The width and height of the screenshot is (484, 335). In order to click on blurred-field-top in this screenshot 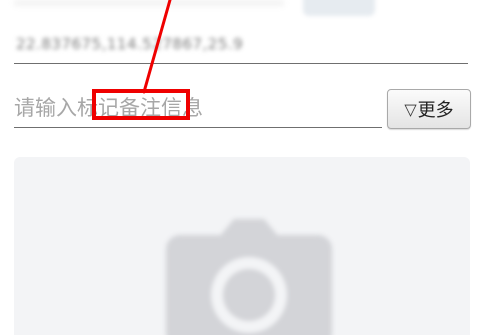, I will do `click(149, 3)`.